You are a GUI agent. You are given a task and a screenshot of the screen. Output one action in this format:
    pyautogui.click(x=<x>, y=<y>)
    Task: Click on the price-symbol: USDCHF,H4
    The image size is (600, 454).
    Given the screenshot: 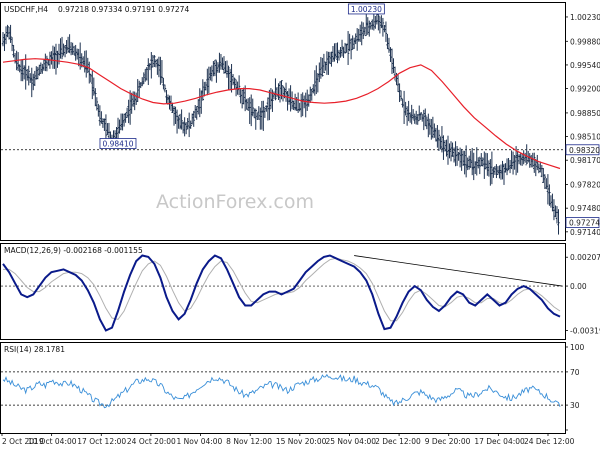 What is the action you would take?
    pyautogui.click(x=26, y=9)
    